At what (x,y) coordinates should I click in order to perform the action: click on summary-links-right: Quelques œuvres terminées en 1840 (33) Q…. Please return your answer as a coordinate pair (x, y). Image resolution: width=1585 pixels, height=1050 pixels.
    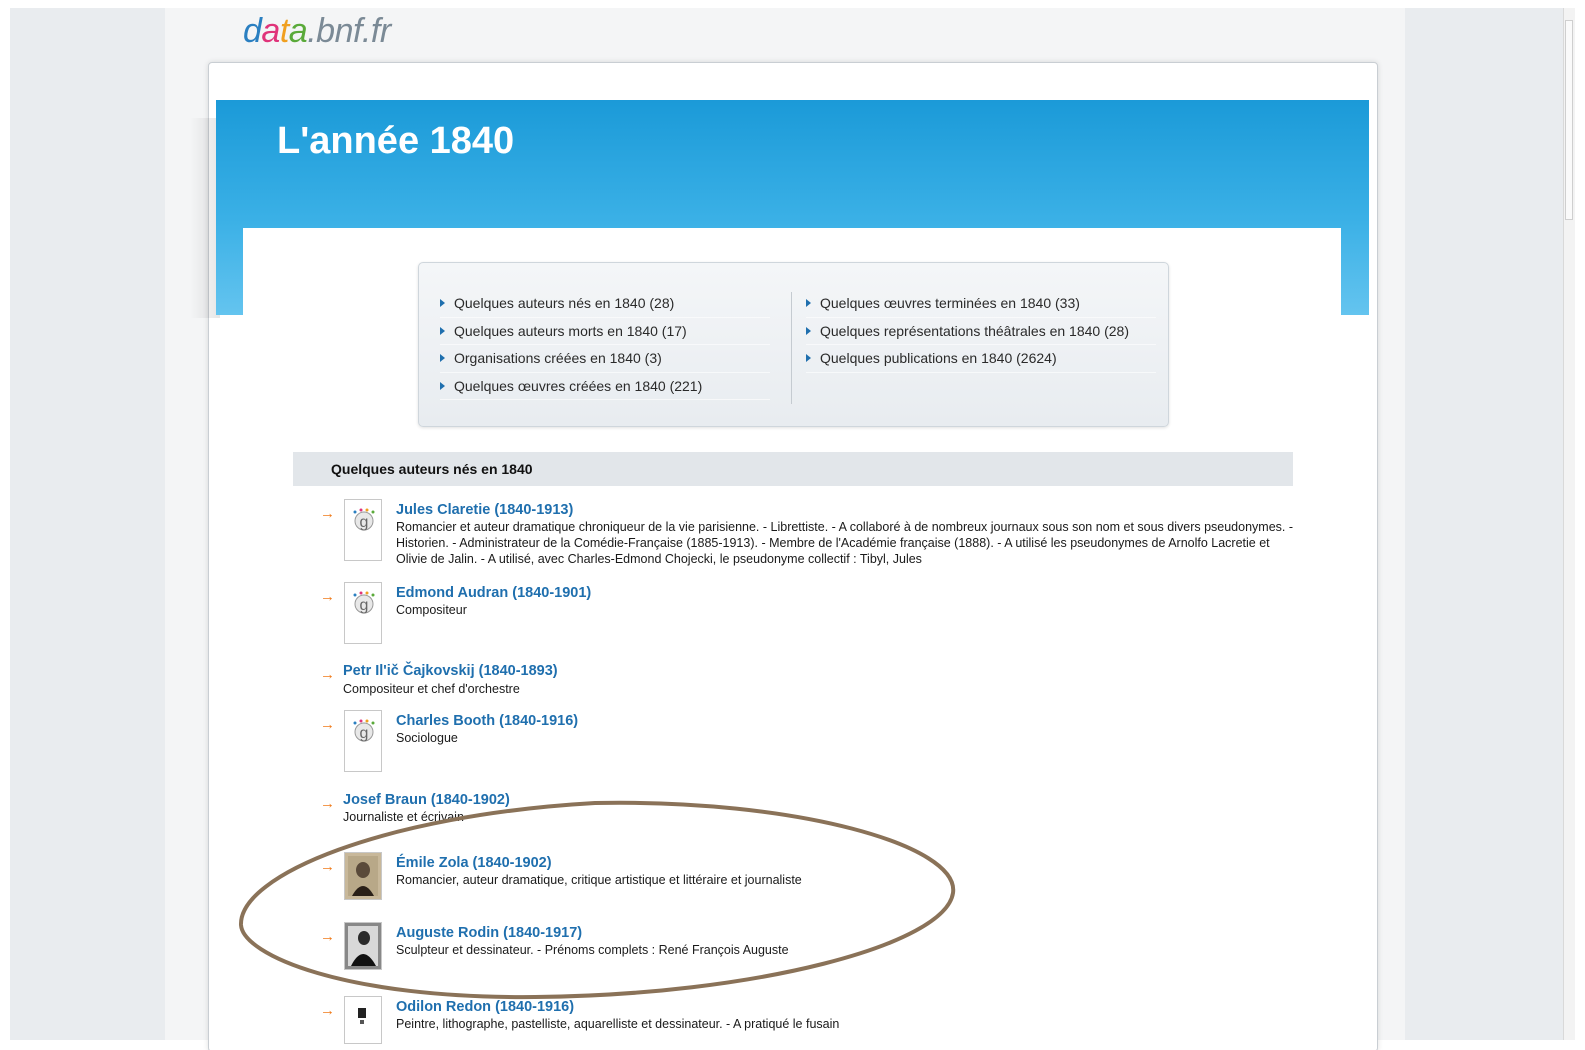
    Looking at the image, I should click on (981, 331).